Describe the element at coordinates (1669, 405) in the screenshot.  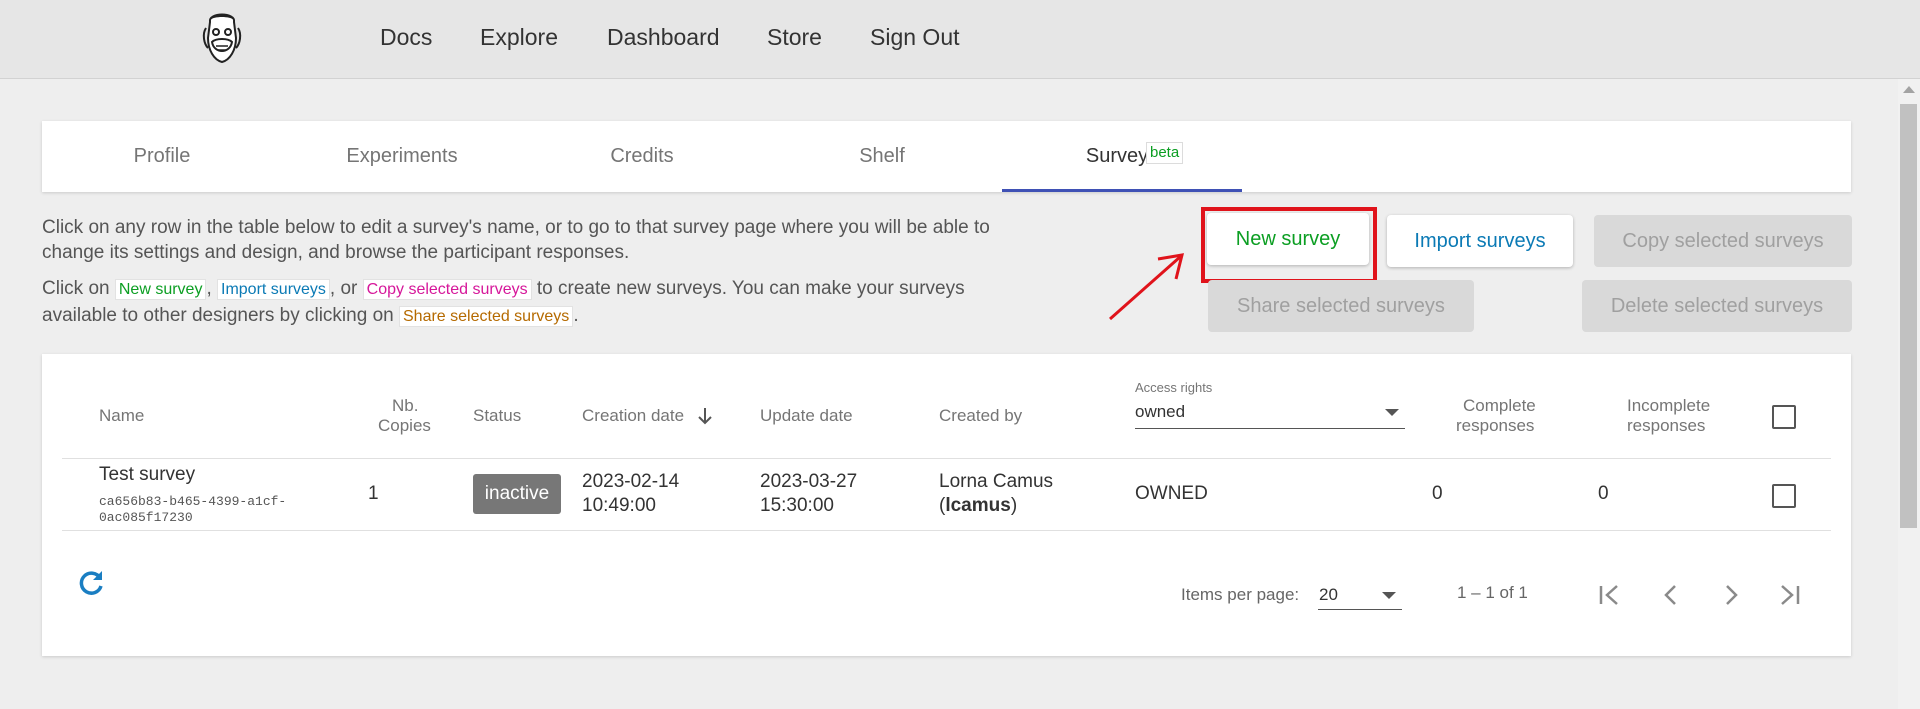
I see `header-incomplete-line1: Incomplete` at that location.